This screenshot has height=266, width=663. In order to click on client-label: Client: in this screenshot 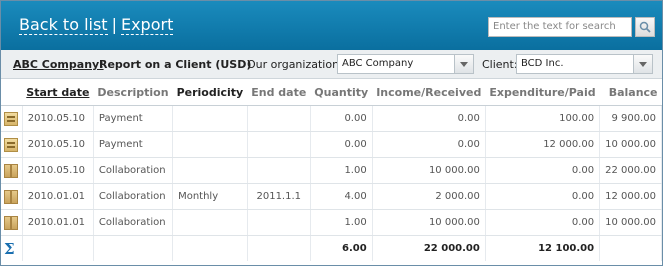, I will do `click(500, 64)`.